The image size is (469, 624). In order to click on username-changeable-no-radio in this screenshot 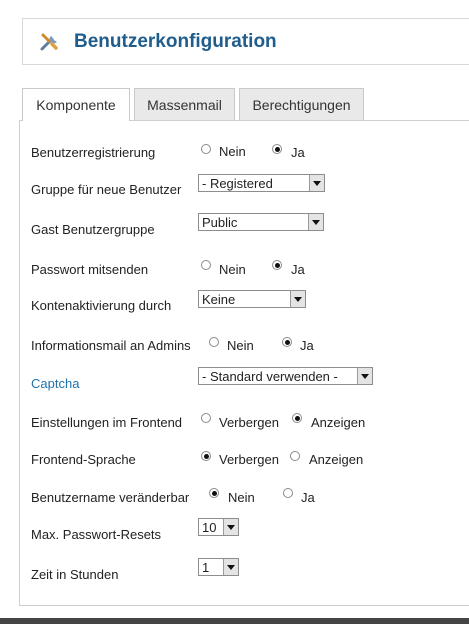, I will do `click(214, 493)`.